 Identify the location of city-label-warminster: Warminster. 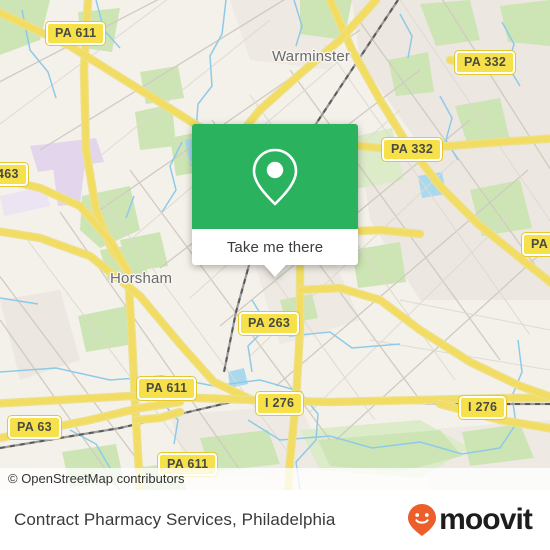
(311, 56).